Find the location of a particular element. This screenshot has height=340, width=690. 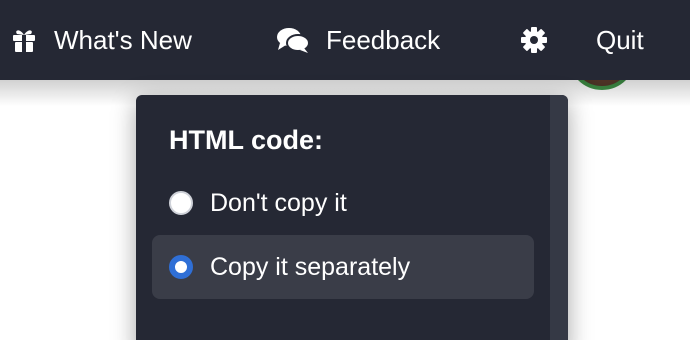

quit-label: Quit is located at coordinates (620, 39).